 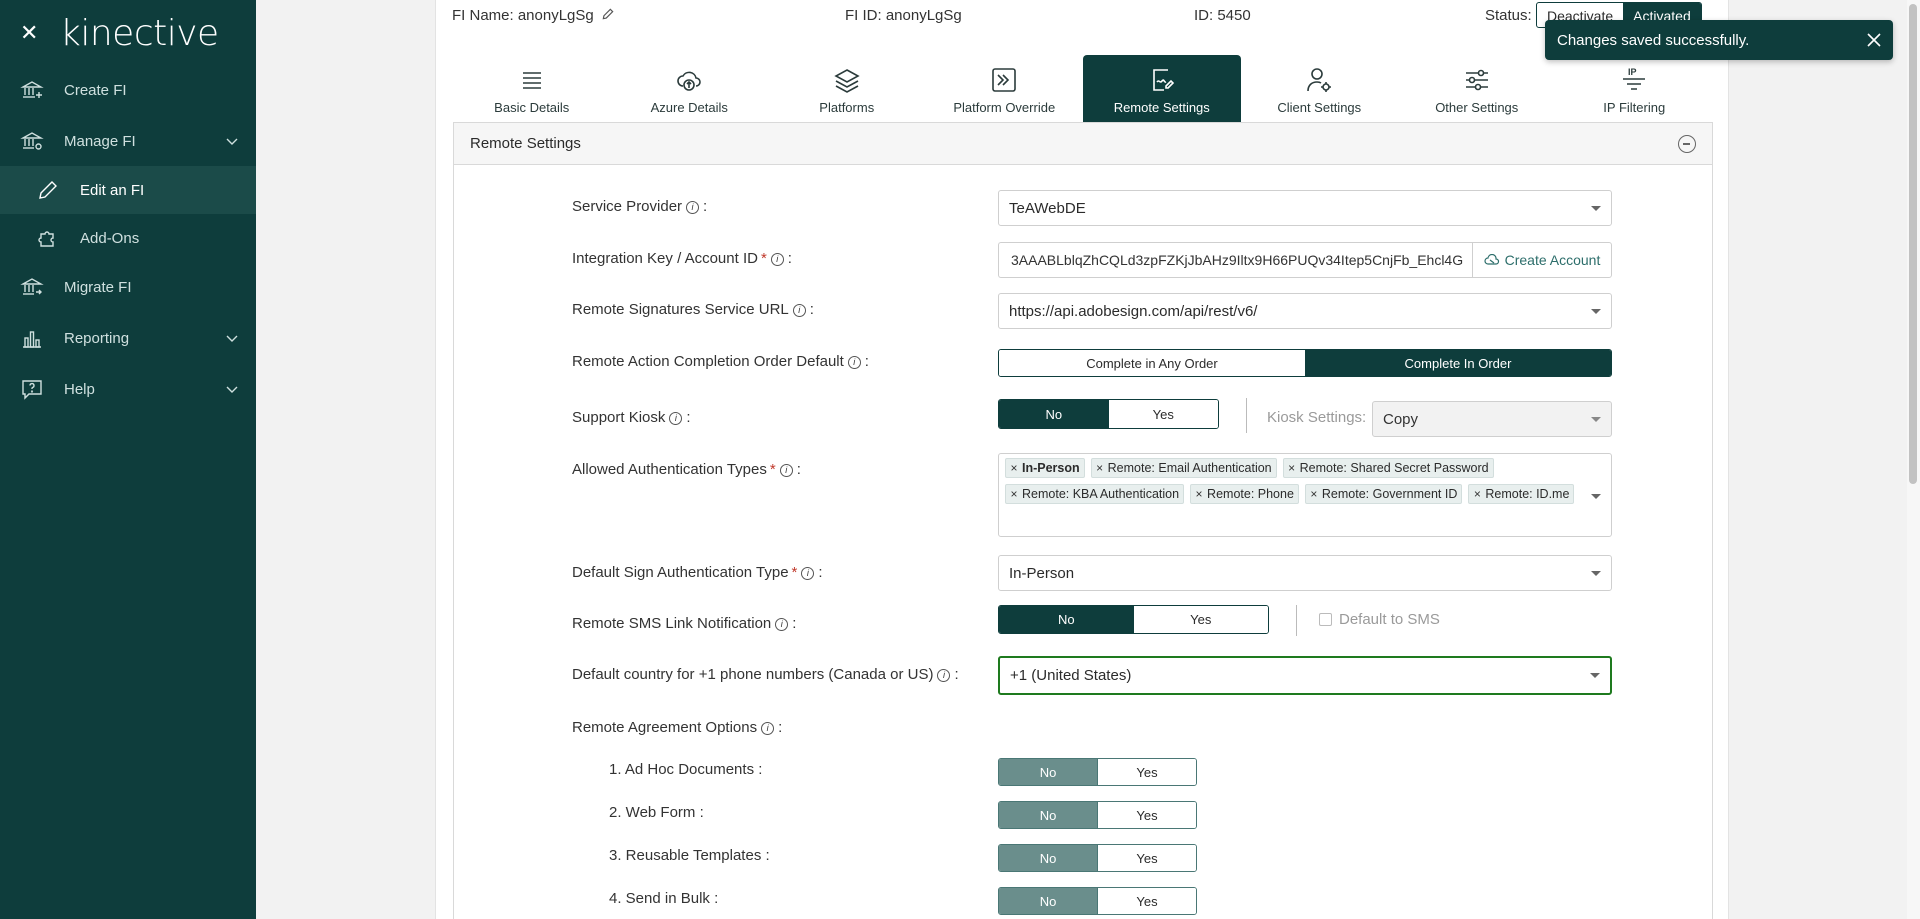 I want to click on sidebar-item-label: Create FI, so click(x=95, y=90).